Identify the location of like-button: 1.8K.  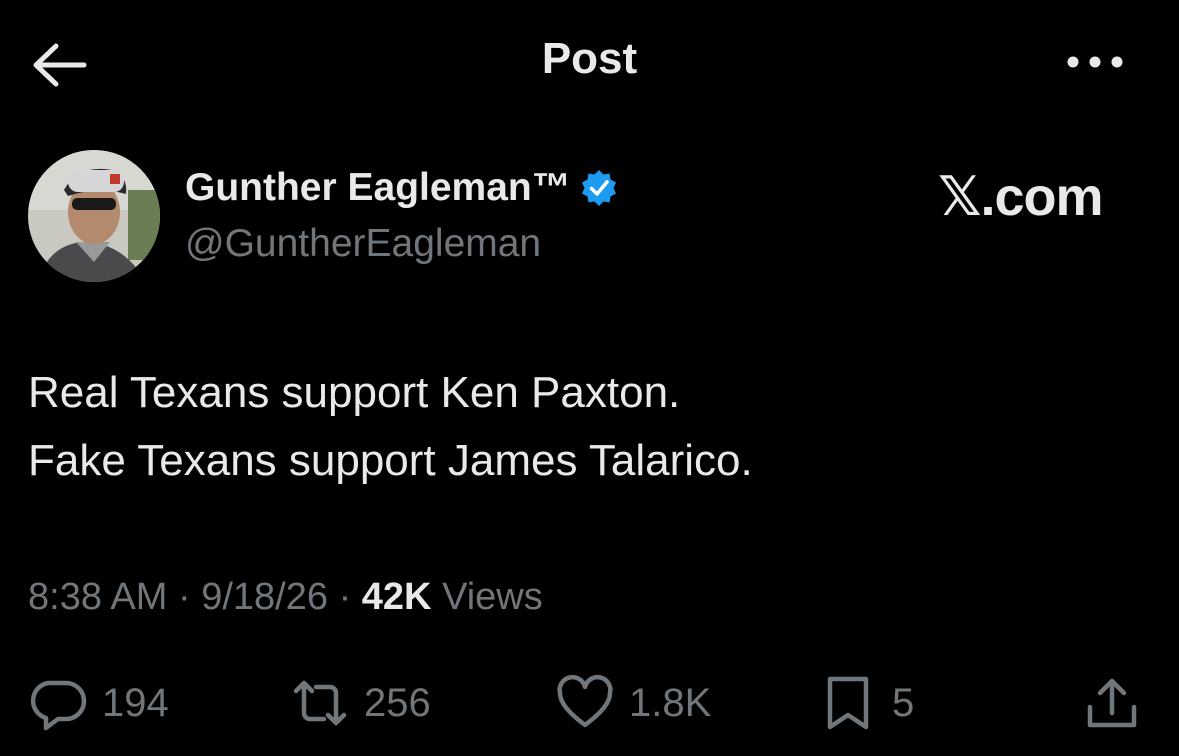
(633, 703).